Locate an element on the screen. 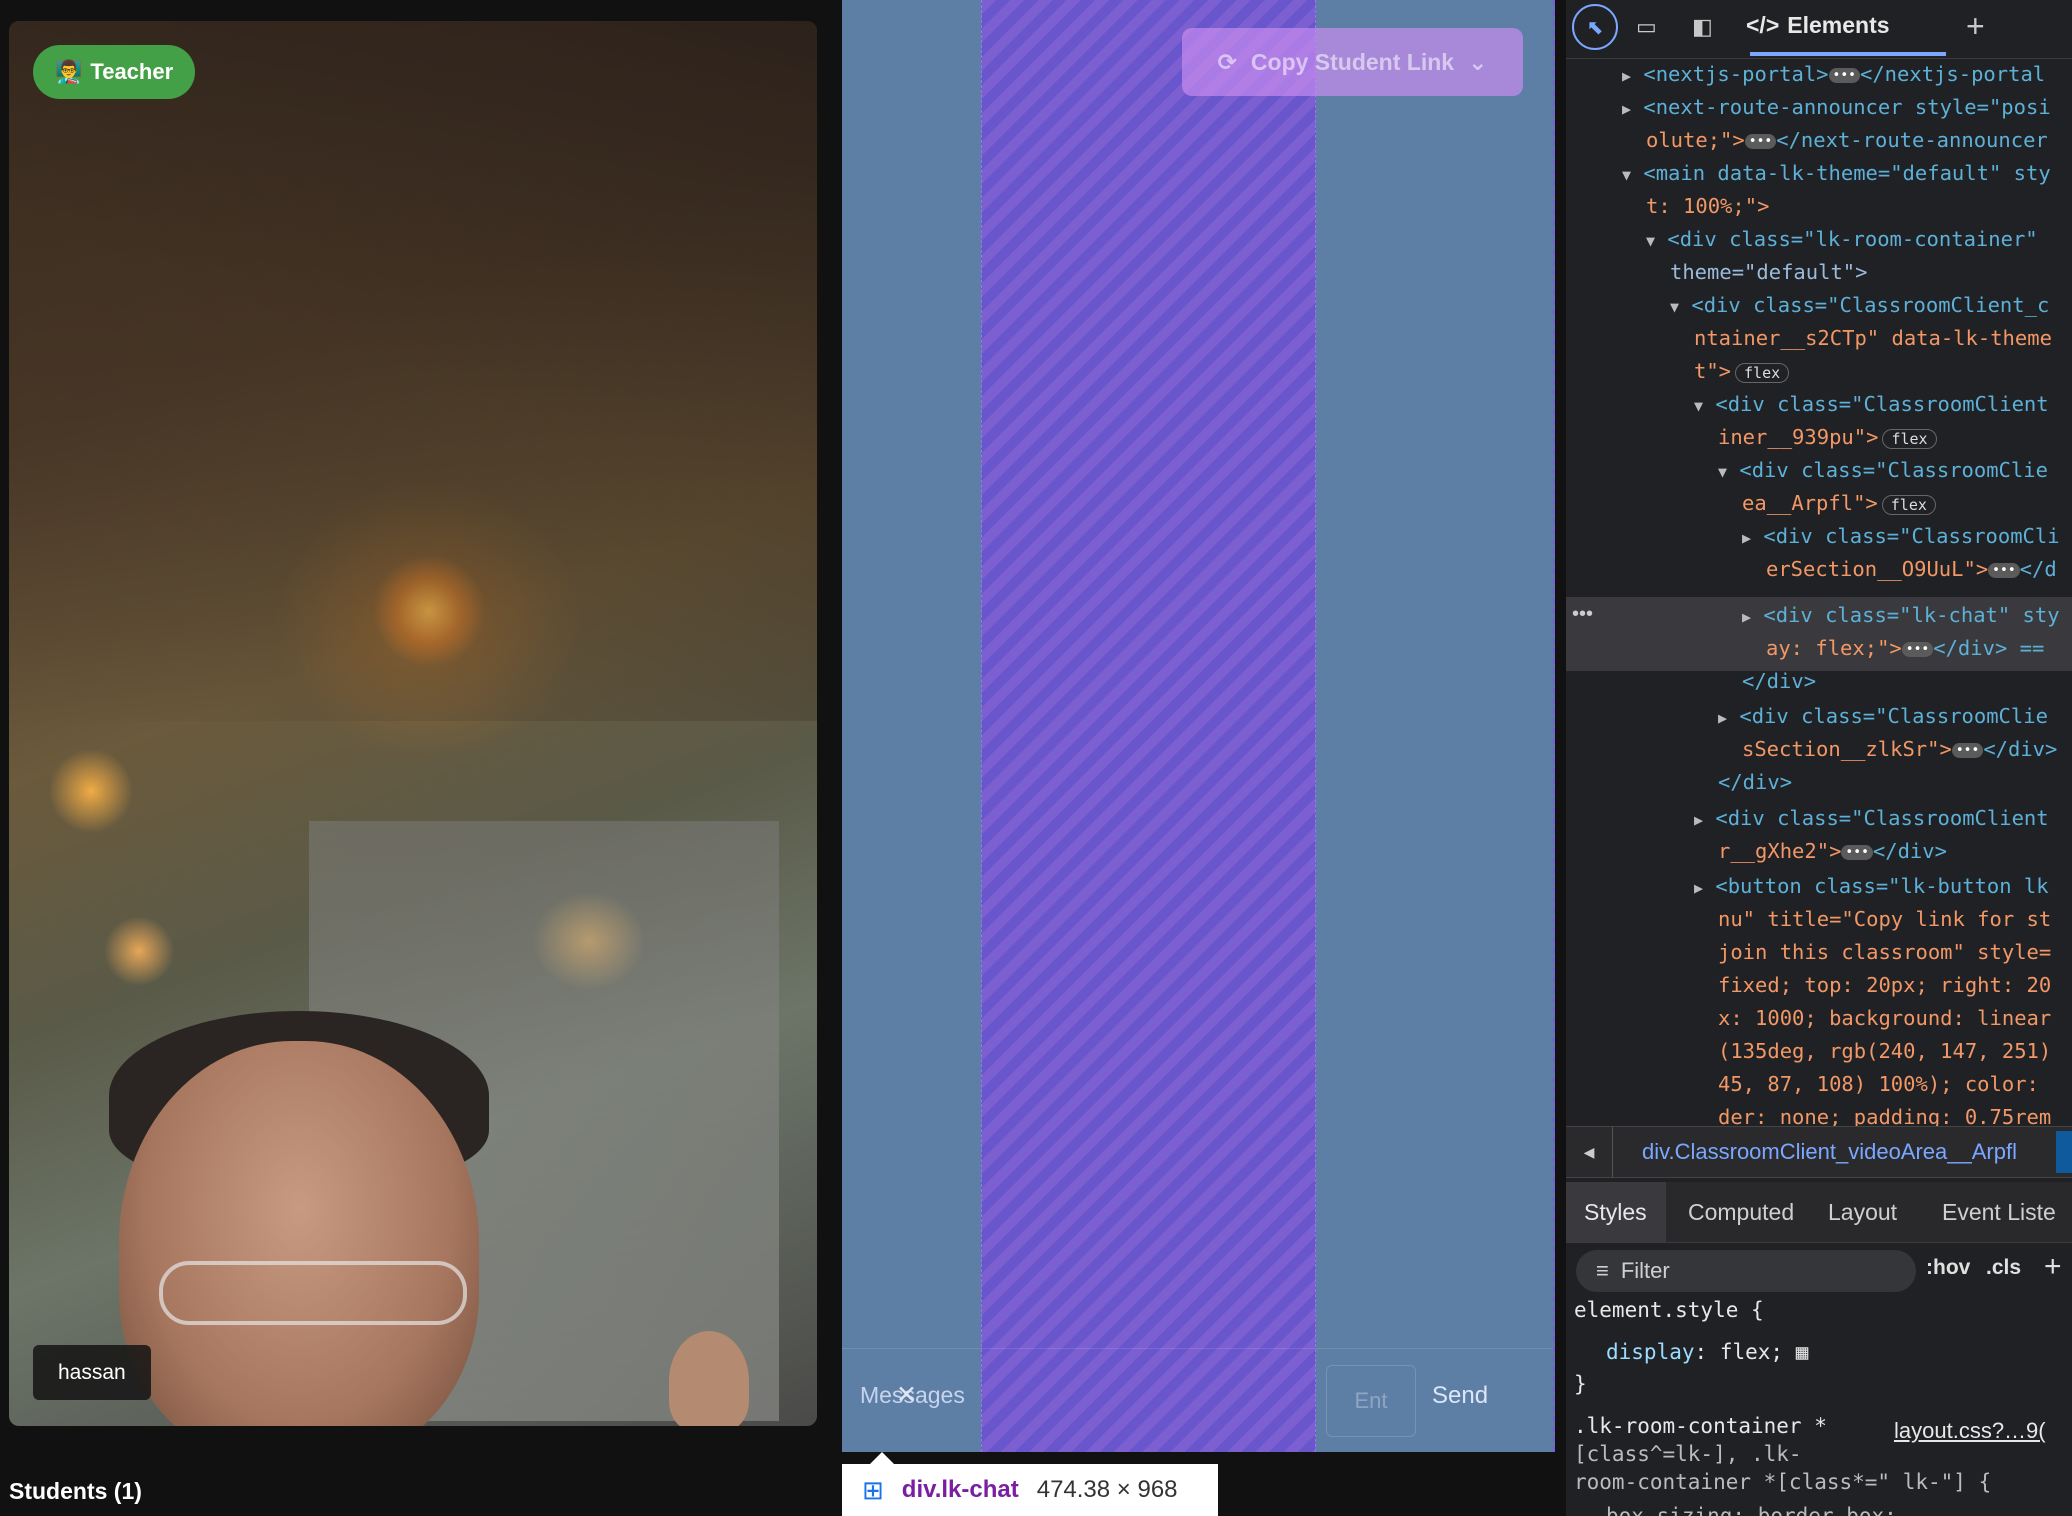 This screenshot has width=2072, height=1516. device-toolbar-icon: ▭ is located at coordinates (1646, 27).